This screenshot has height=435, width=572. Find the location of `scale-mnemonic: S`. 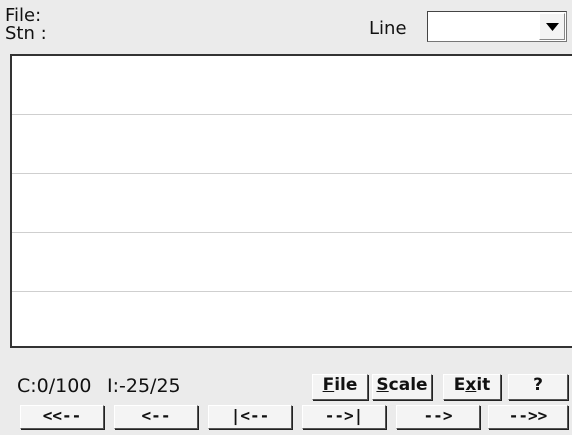

scale-mnemonic: S is located at coordinates (382, 385).